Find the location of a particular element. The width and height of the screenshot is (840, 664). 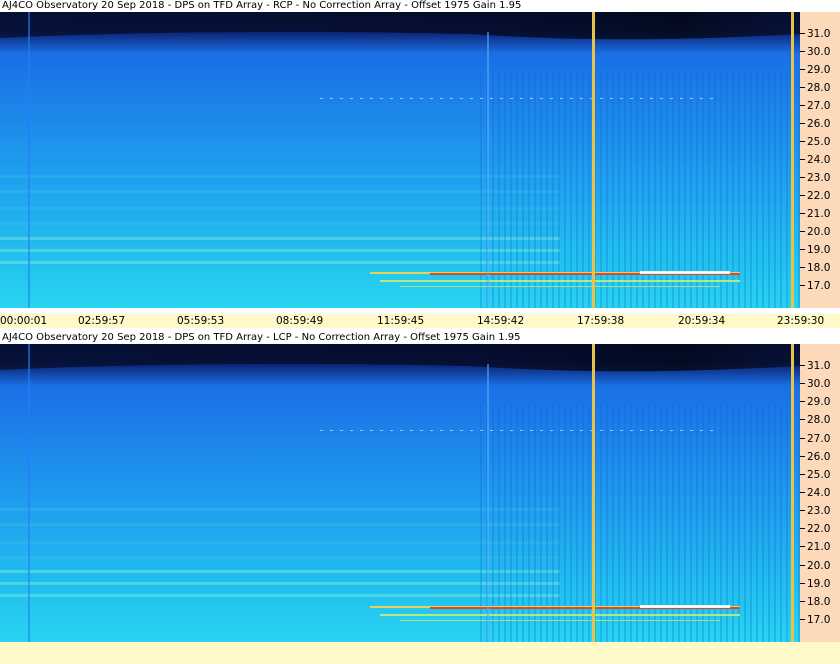

tick-label: 21.0 is located at coordinates (819, 214).